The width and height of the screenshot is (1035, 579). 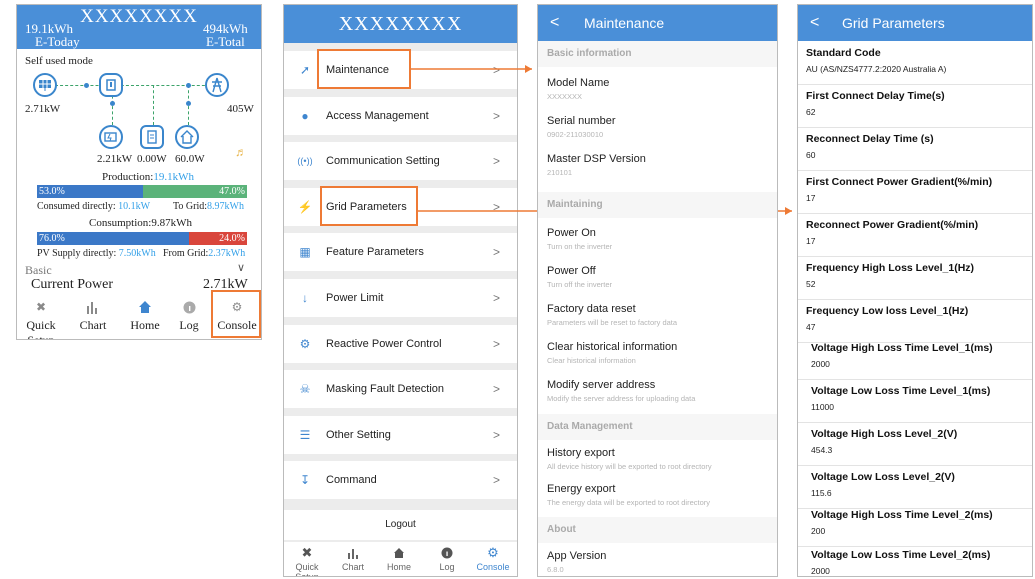 I want to click on param-first-connect-gradient: First Connect Power Gradient(%/min) 17, so click(x=915, y=192).